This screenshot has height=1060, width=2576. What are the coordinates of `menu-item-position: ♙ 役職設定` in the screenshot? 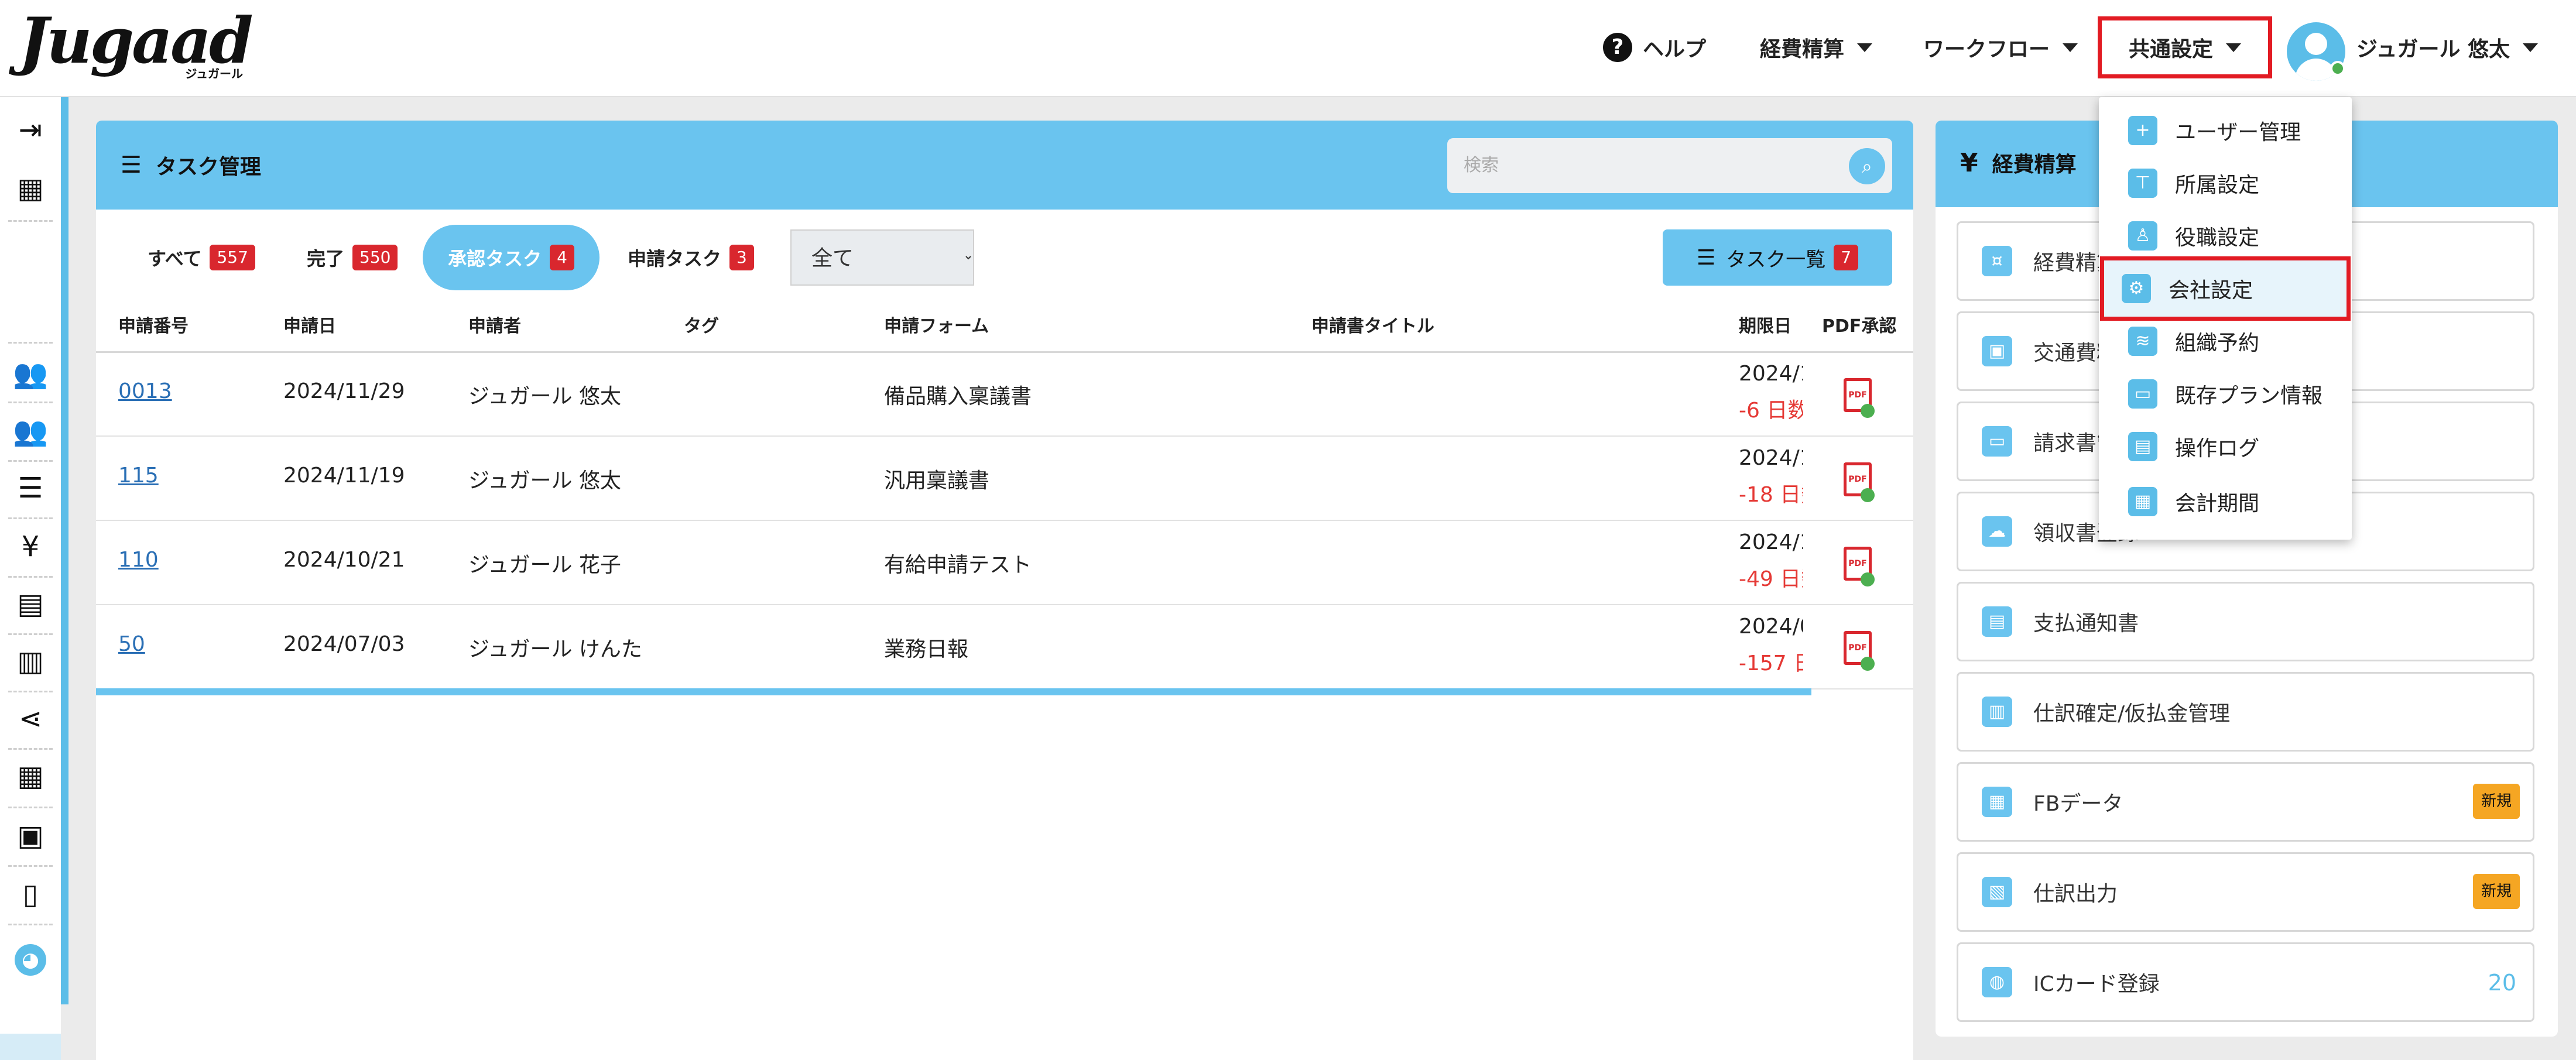 It's located at (2225, 236).